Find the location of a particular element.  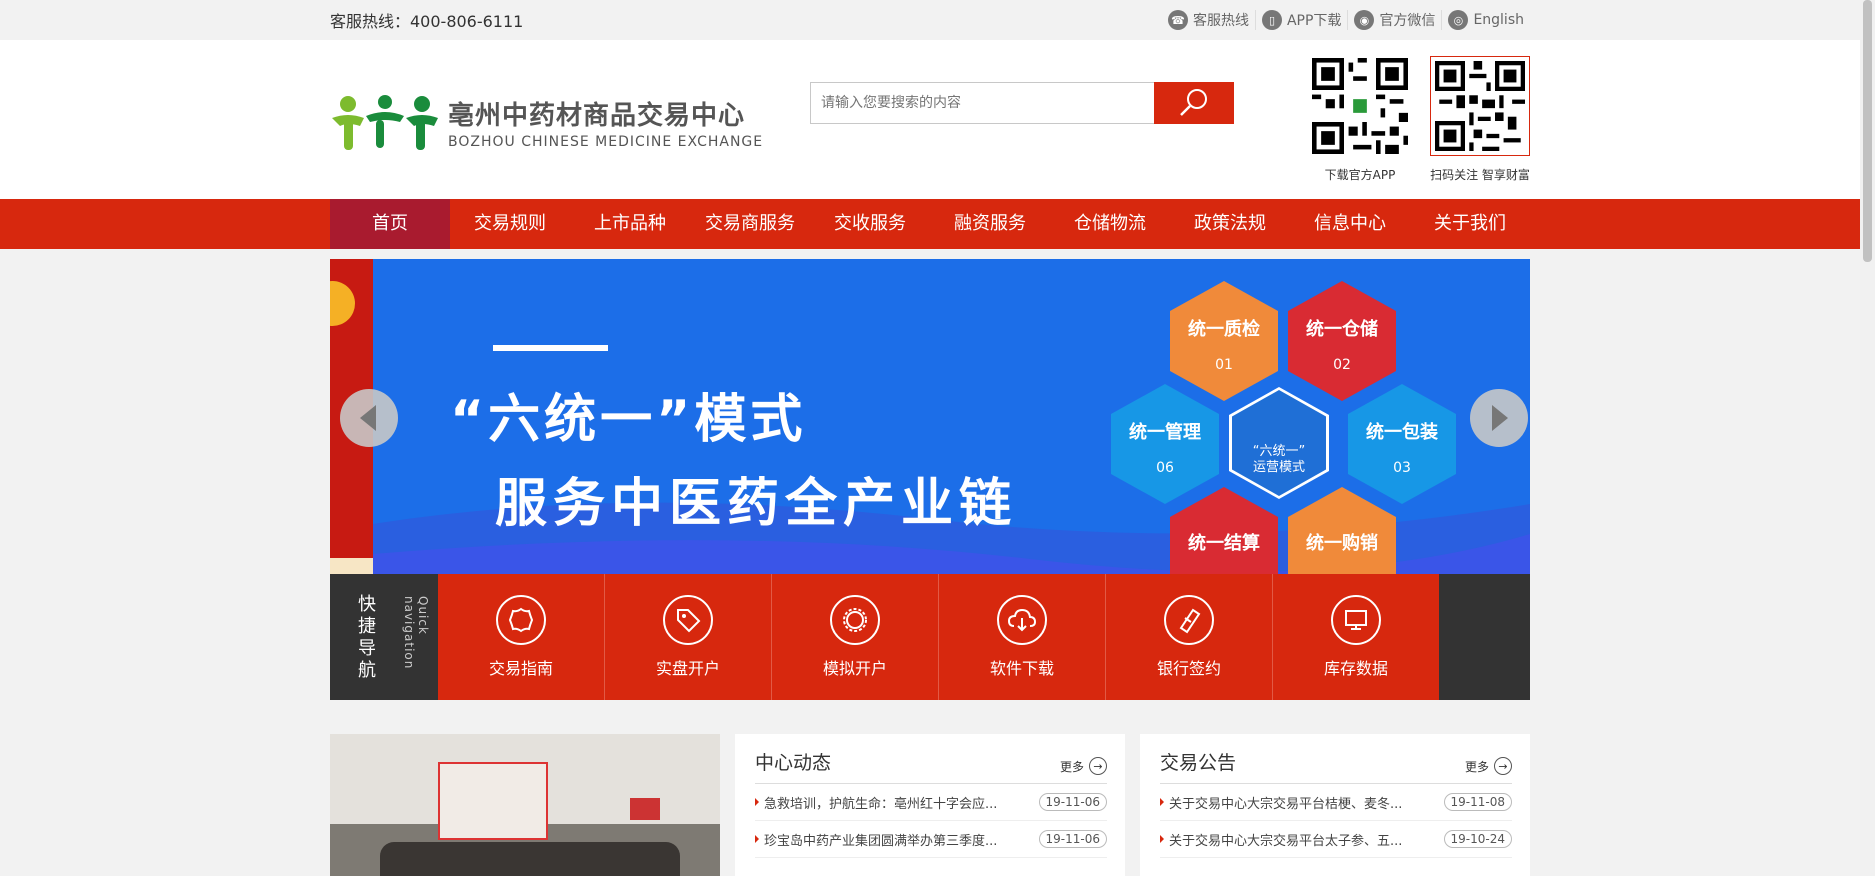

nav-item-delivery-services: 交收服务 is located at coordinates (870, 224).